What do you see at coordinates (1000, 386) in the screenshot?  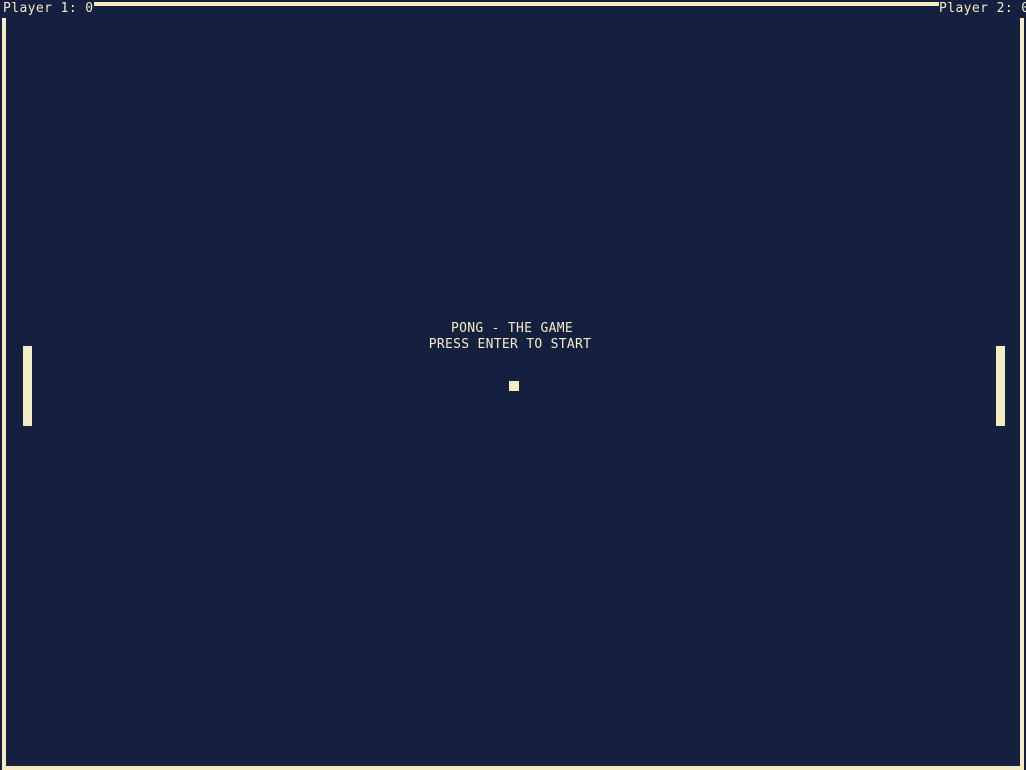 I see `right-paddle` at bounding box center [1000, 386].